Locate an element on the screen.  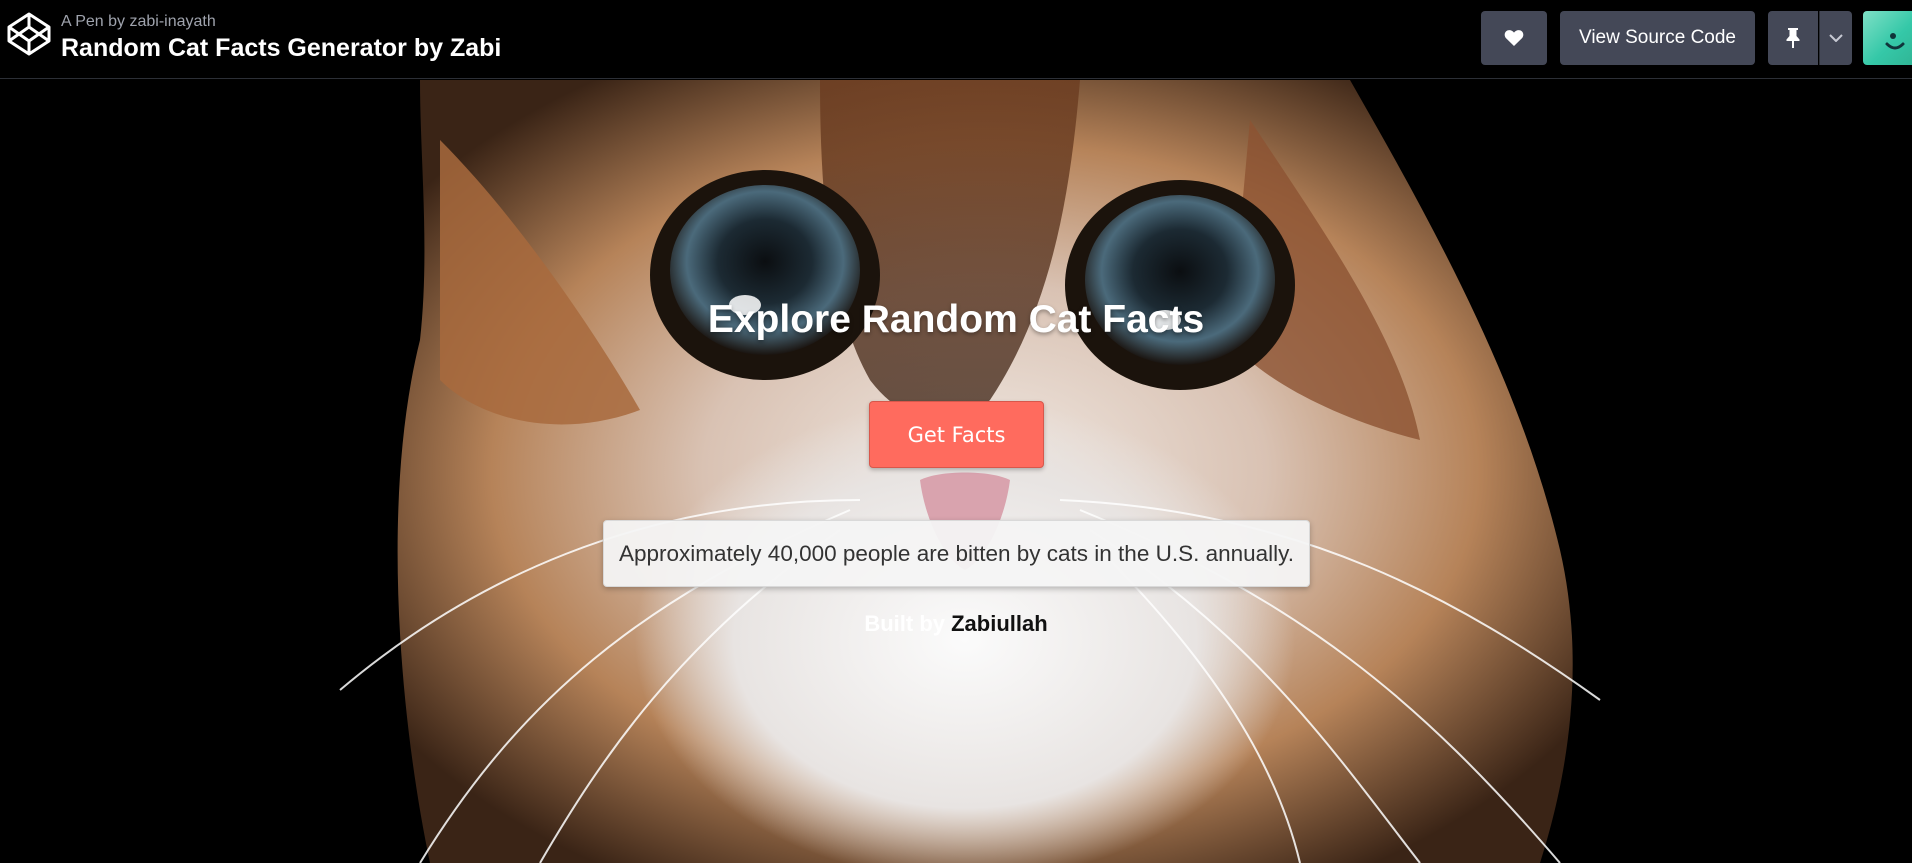
get-facts-button: Get Facts is located at coordinates (956, 434).